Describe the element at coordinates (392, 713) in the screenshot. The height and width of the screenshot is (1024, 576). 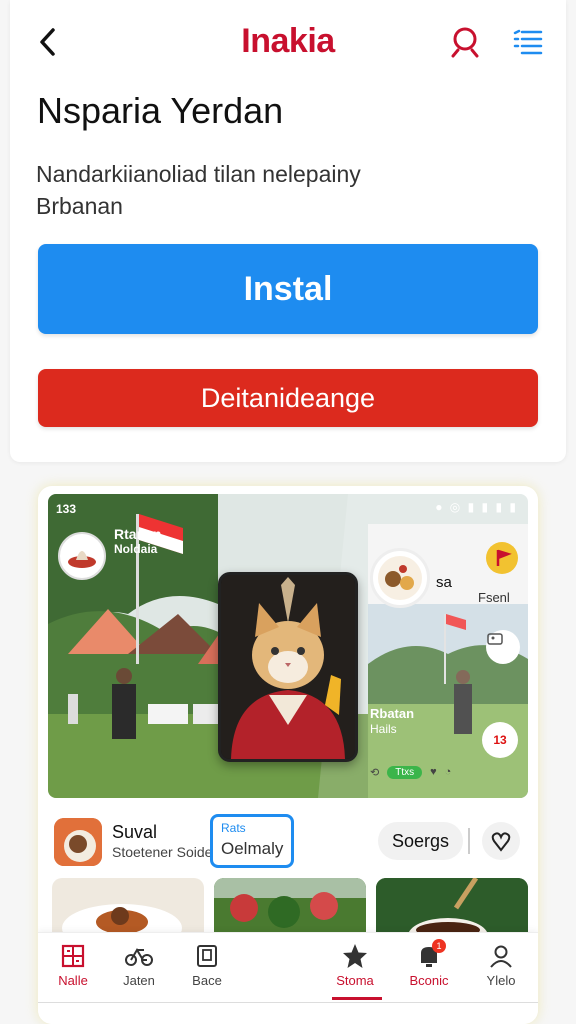
I see `inner-caption-title: Rbatan` at that location.